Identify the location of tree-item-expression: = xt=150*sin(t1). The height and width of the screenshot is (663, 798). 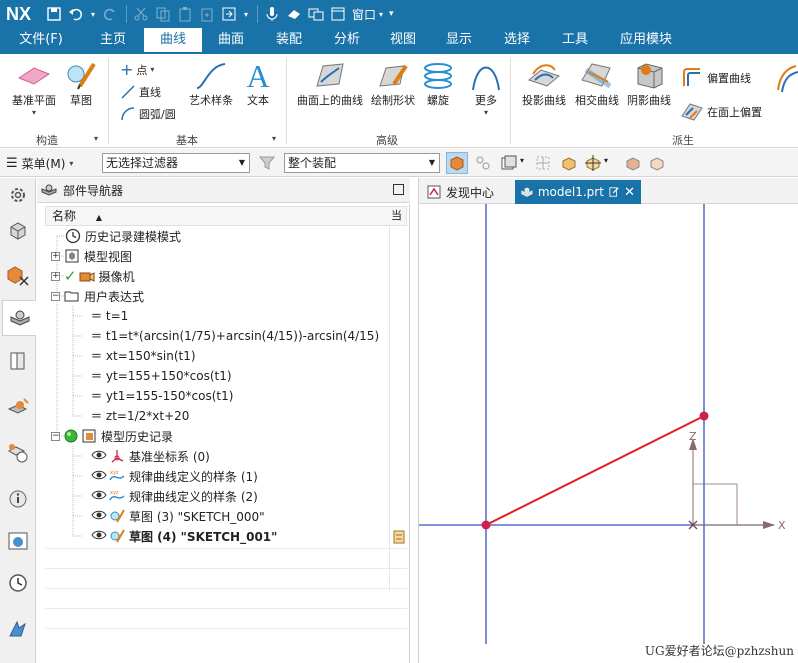
(217, 356).